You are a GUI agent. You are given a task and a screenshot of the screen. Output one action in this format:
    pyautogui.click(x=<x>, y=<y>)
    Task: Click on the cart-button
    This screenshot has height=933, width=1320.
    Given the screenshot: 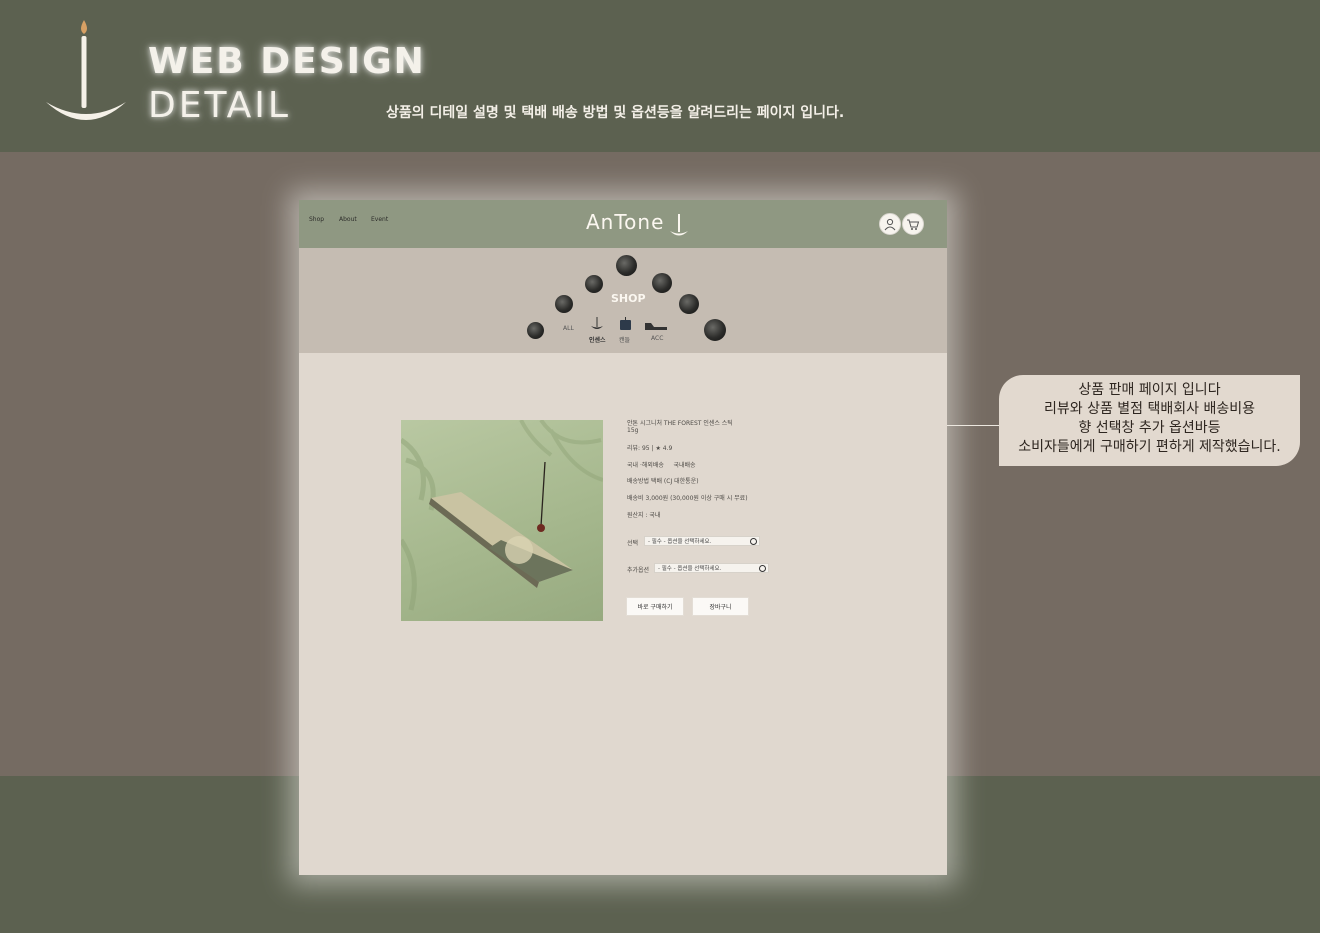 What is the action you would take?
    pyautogui.click(x=913, y=224)
    